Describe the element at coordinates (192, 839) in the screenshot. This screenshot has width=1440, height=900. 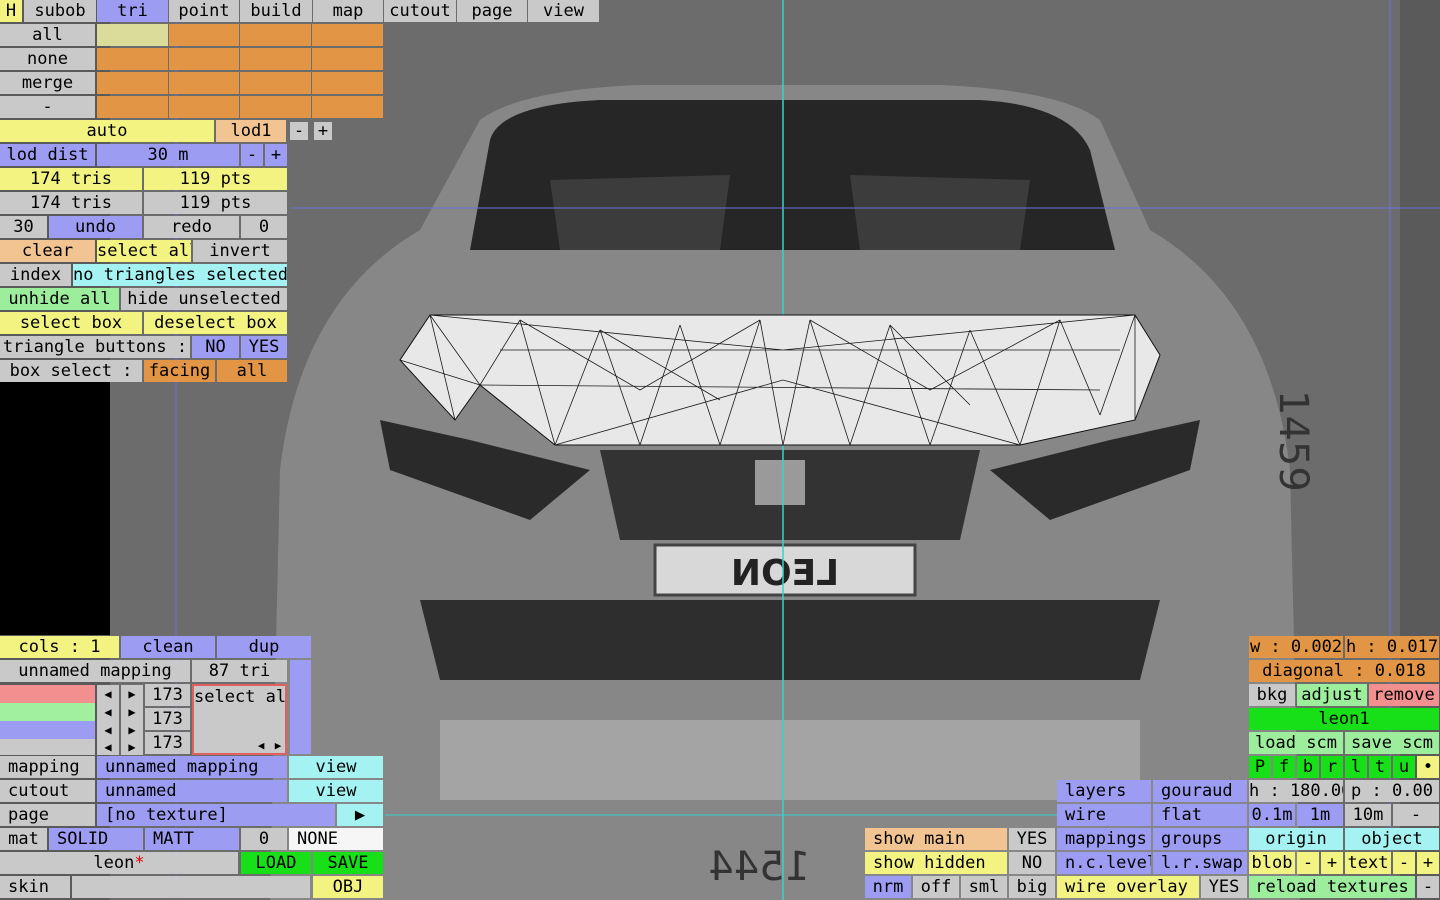
I see `mat-matt-button: MATT` at that location.